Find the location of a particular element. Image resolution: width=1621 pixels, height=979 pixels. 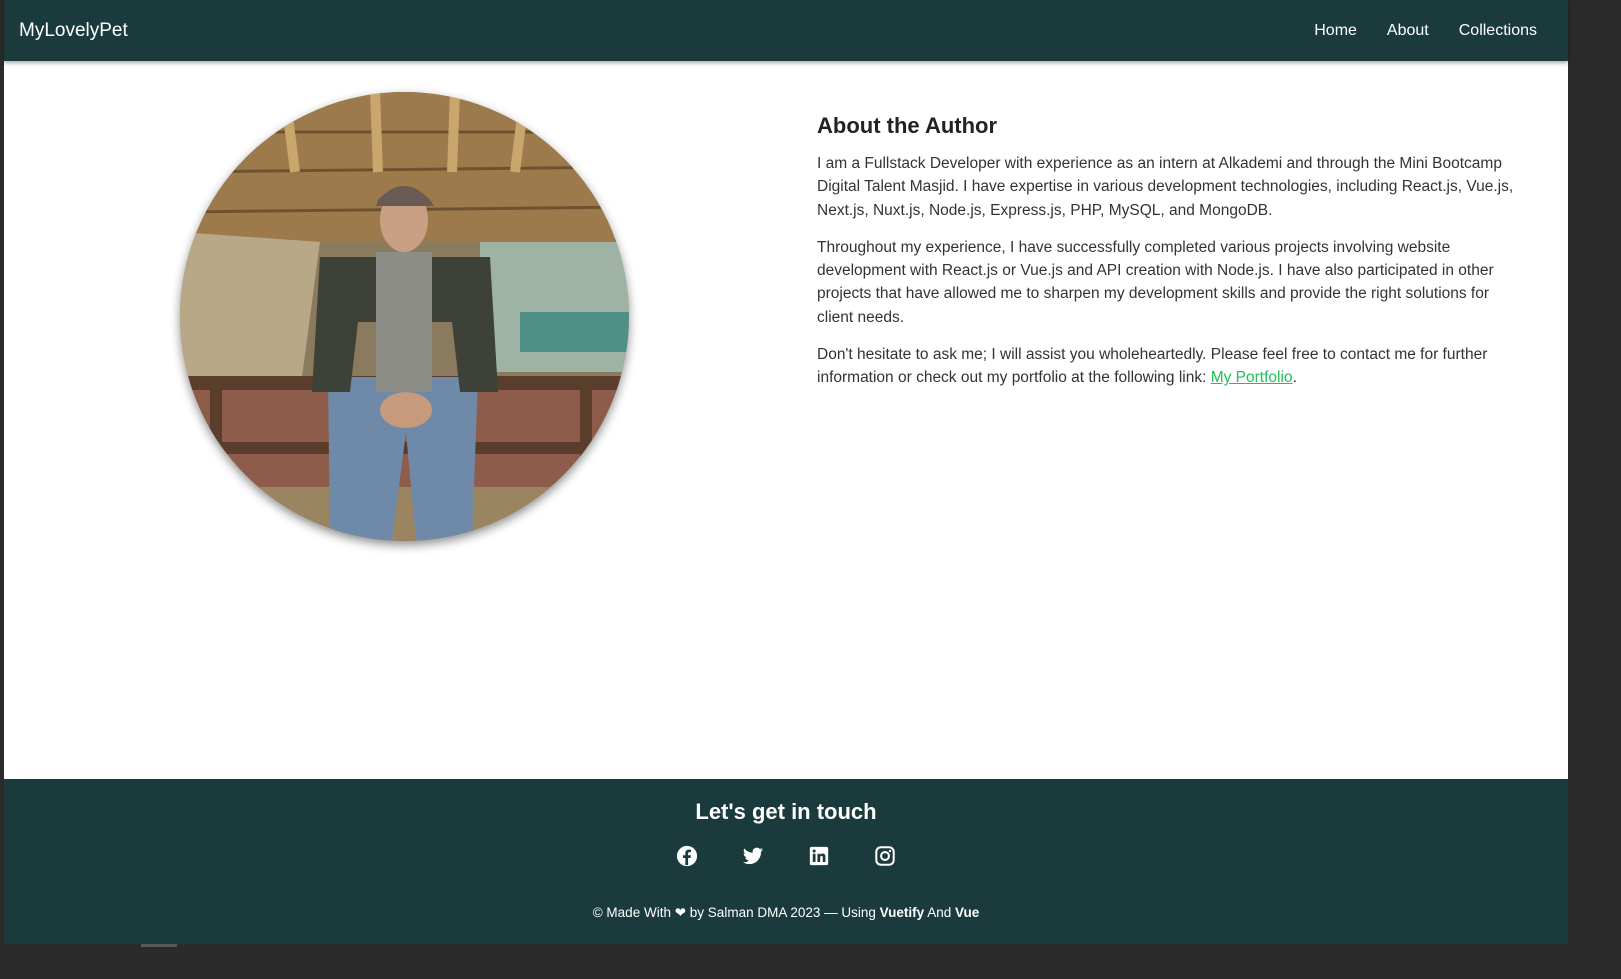

author-photo is located at coordinates (404, 316).